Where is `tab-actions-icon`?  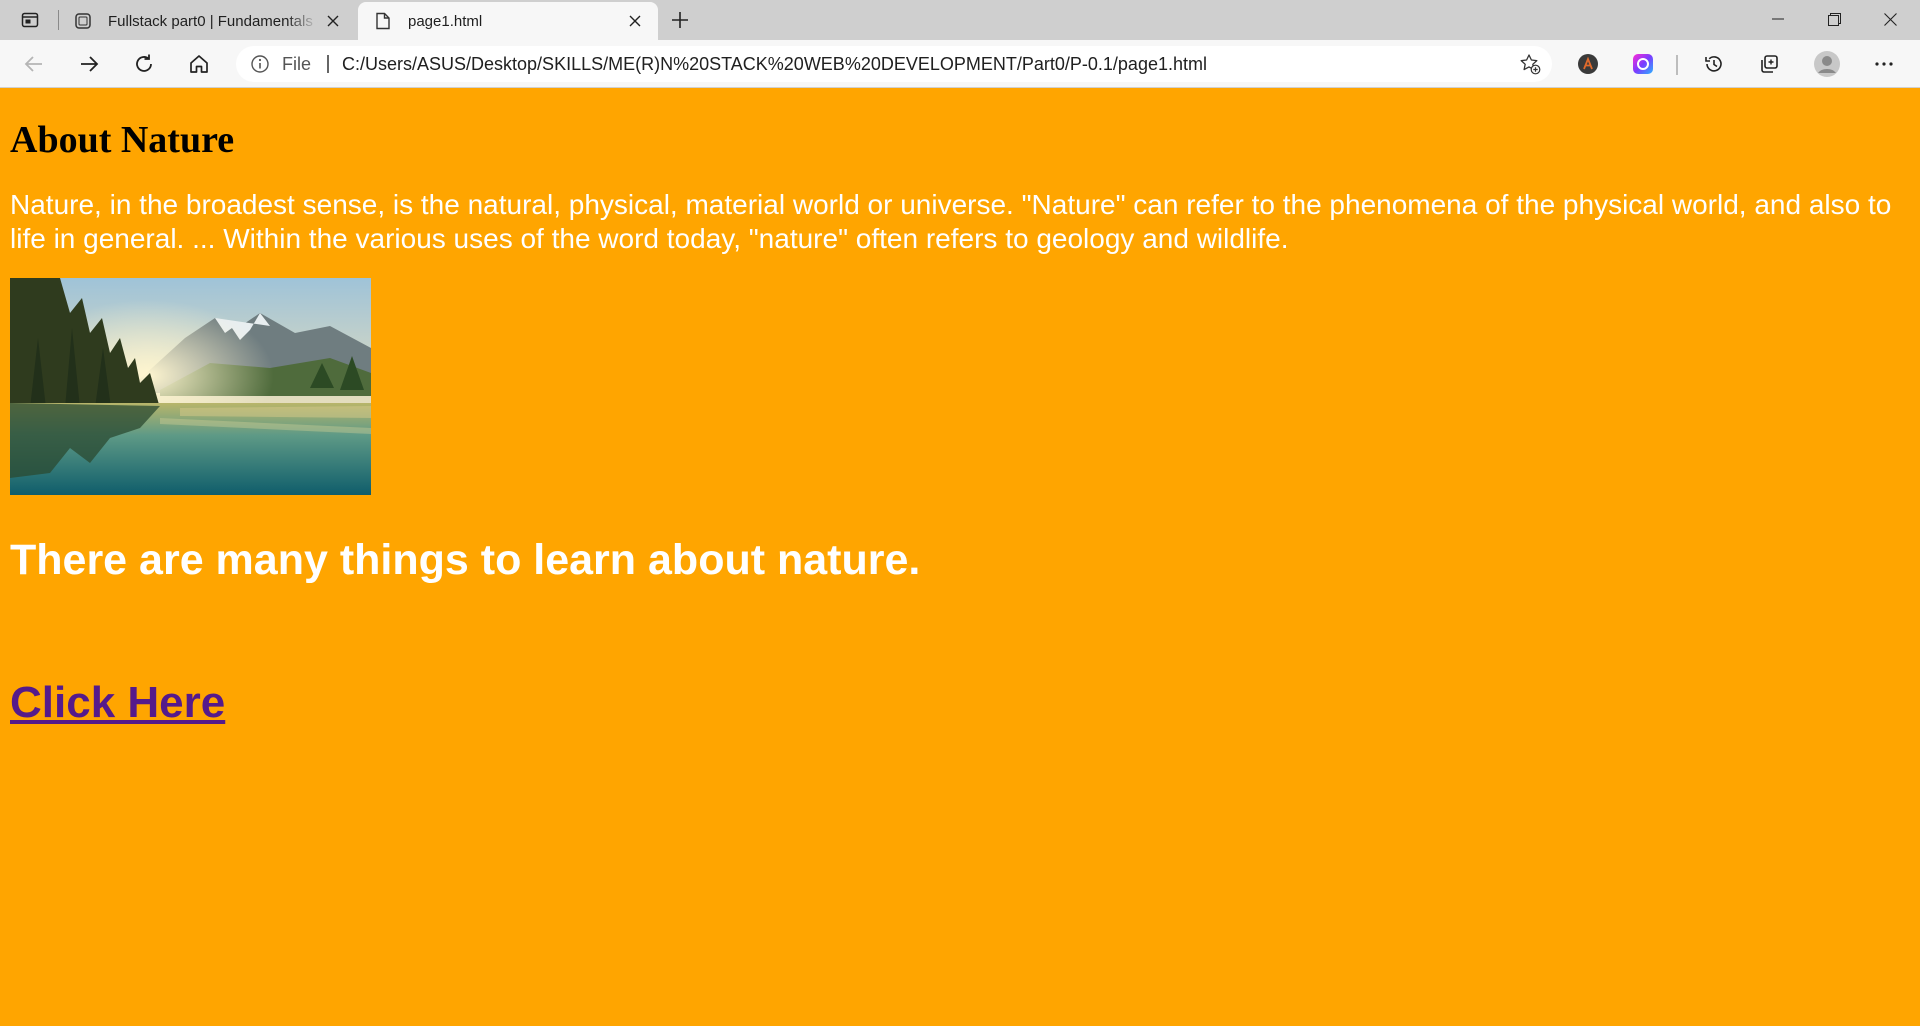 tab-actions-icon is located at coordinates (30, 20).